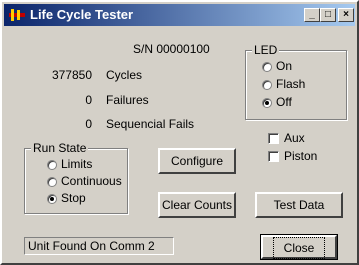  What do you see at coordinates (171, 49) in the screenshot?
I see `serial-number: S/N 00000100` at bounding box center [171, 49].